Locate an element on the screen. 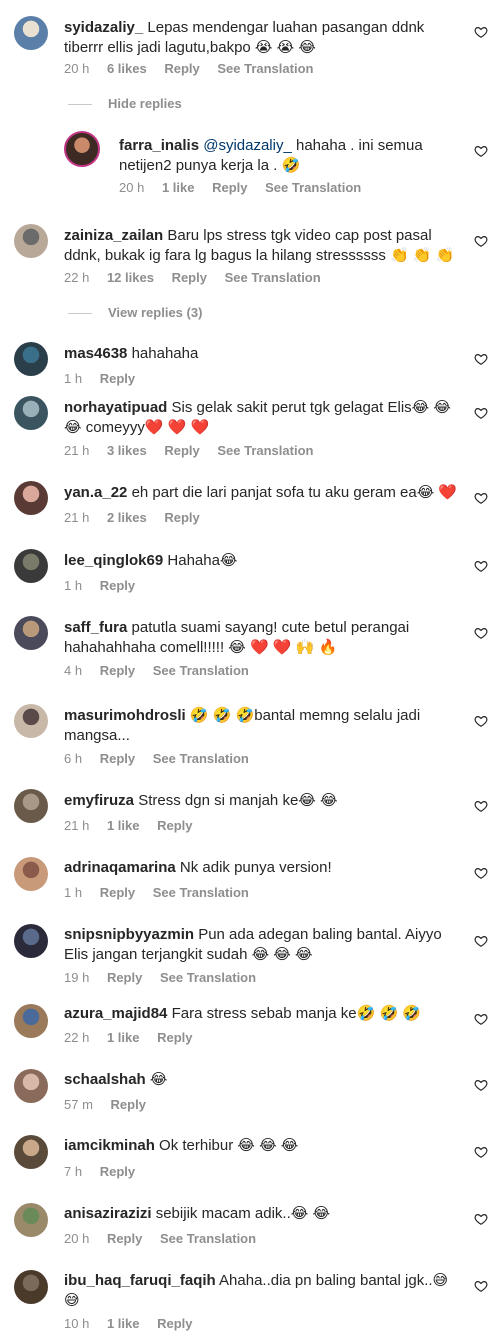  comment-username: farra_inalis is located at coordinates (159, 145).